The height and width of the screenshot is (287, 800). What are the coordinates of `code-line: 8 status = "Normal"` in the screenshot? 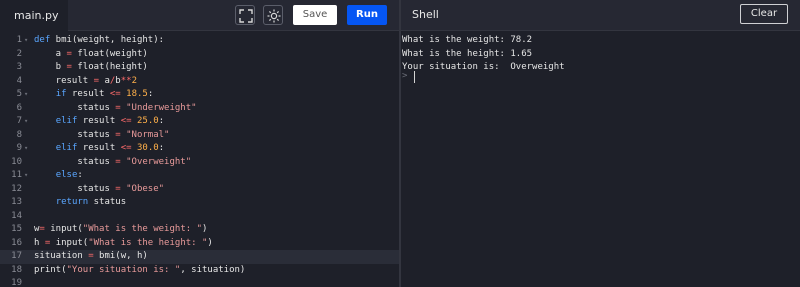 It's located at (199, 136).